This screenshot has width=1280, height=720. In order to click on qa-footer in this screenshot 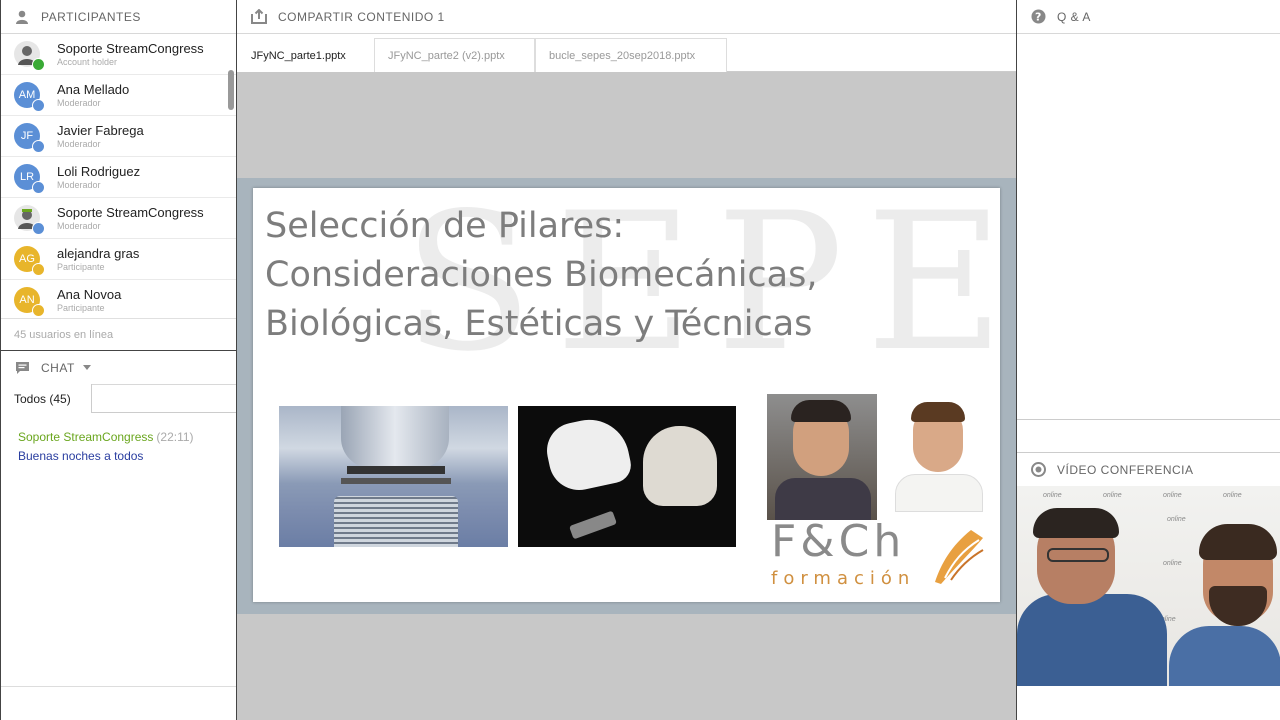, I will do `click(1148, 436)`.